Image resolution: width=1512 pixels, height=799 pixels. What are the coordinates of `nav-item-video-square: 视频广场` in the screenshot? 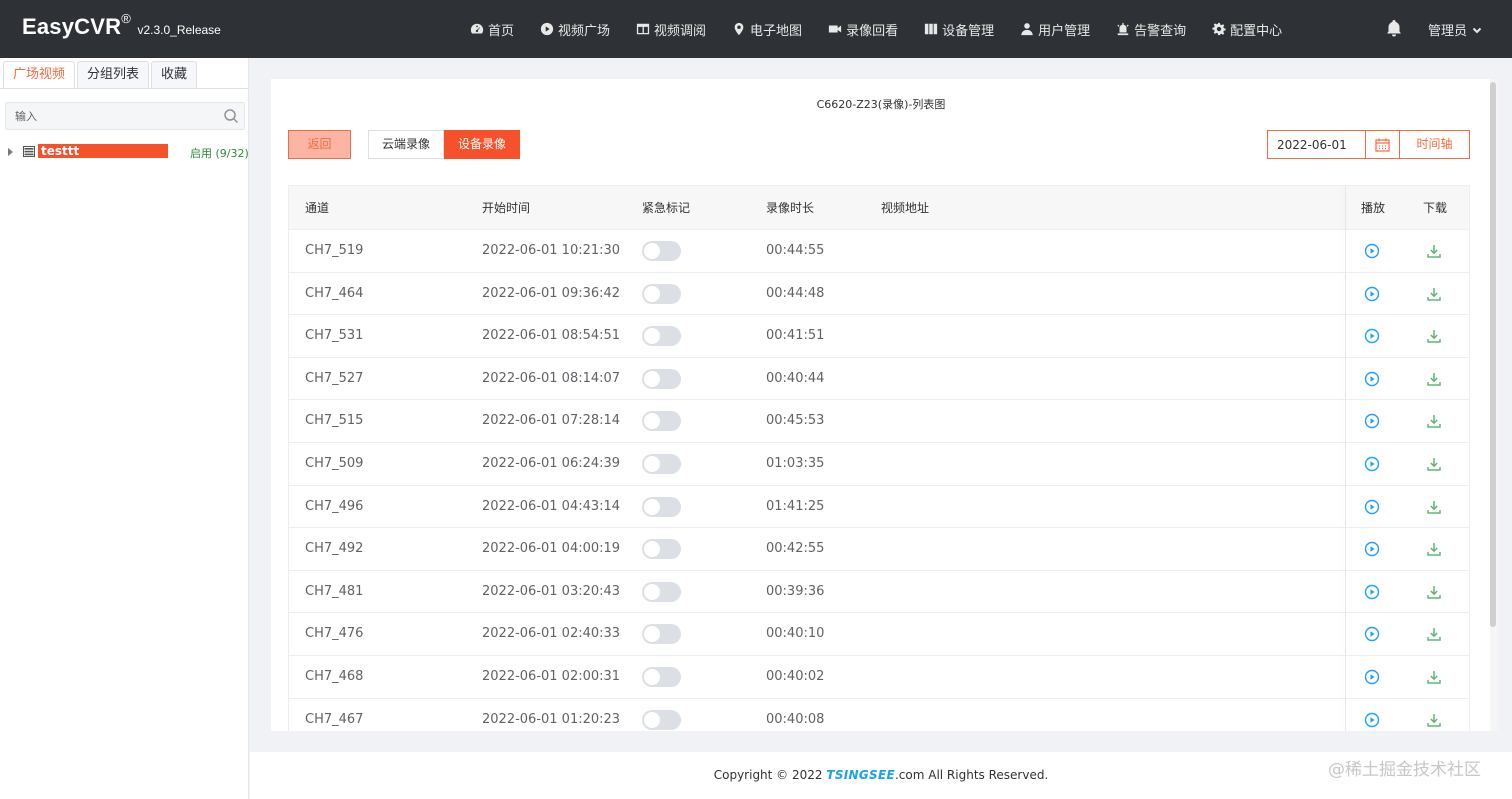 It's located at (575, 29).